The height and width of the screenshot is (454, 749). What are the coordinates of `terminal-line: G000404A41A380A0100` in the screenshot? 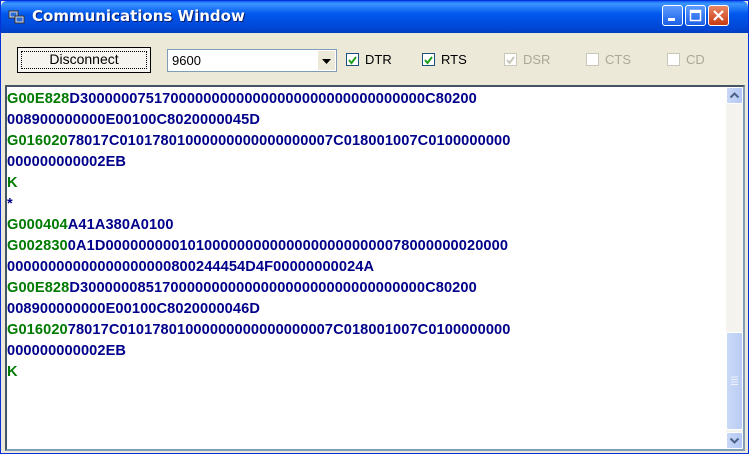 It's located at (366, 225).